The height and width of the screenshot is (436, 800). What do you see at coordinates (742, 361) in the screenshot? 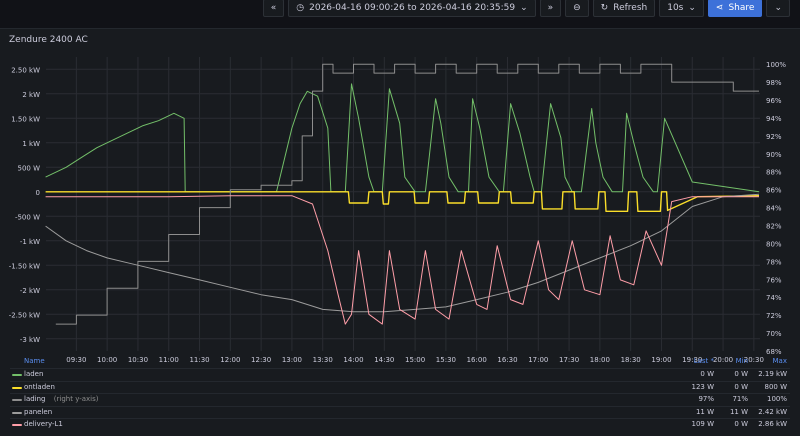
I see `legend-header-min: Min` at bounding box center [742, 361].